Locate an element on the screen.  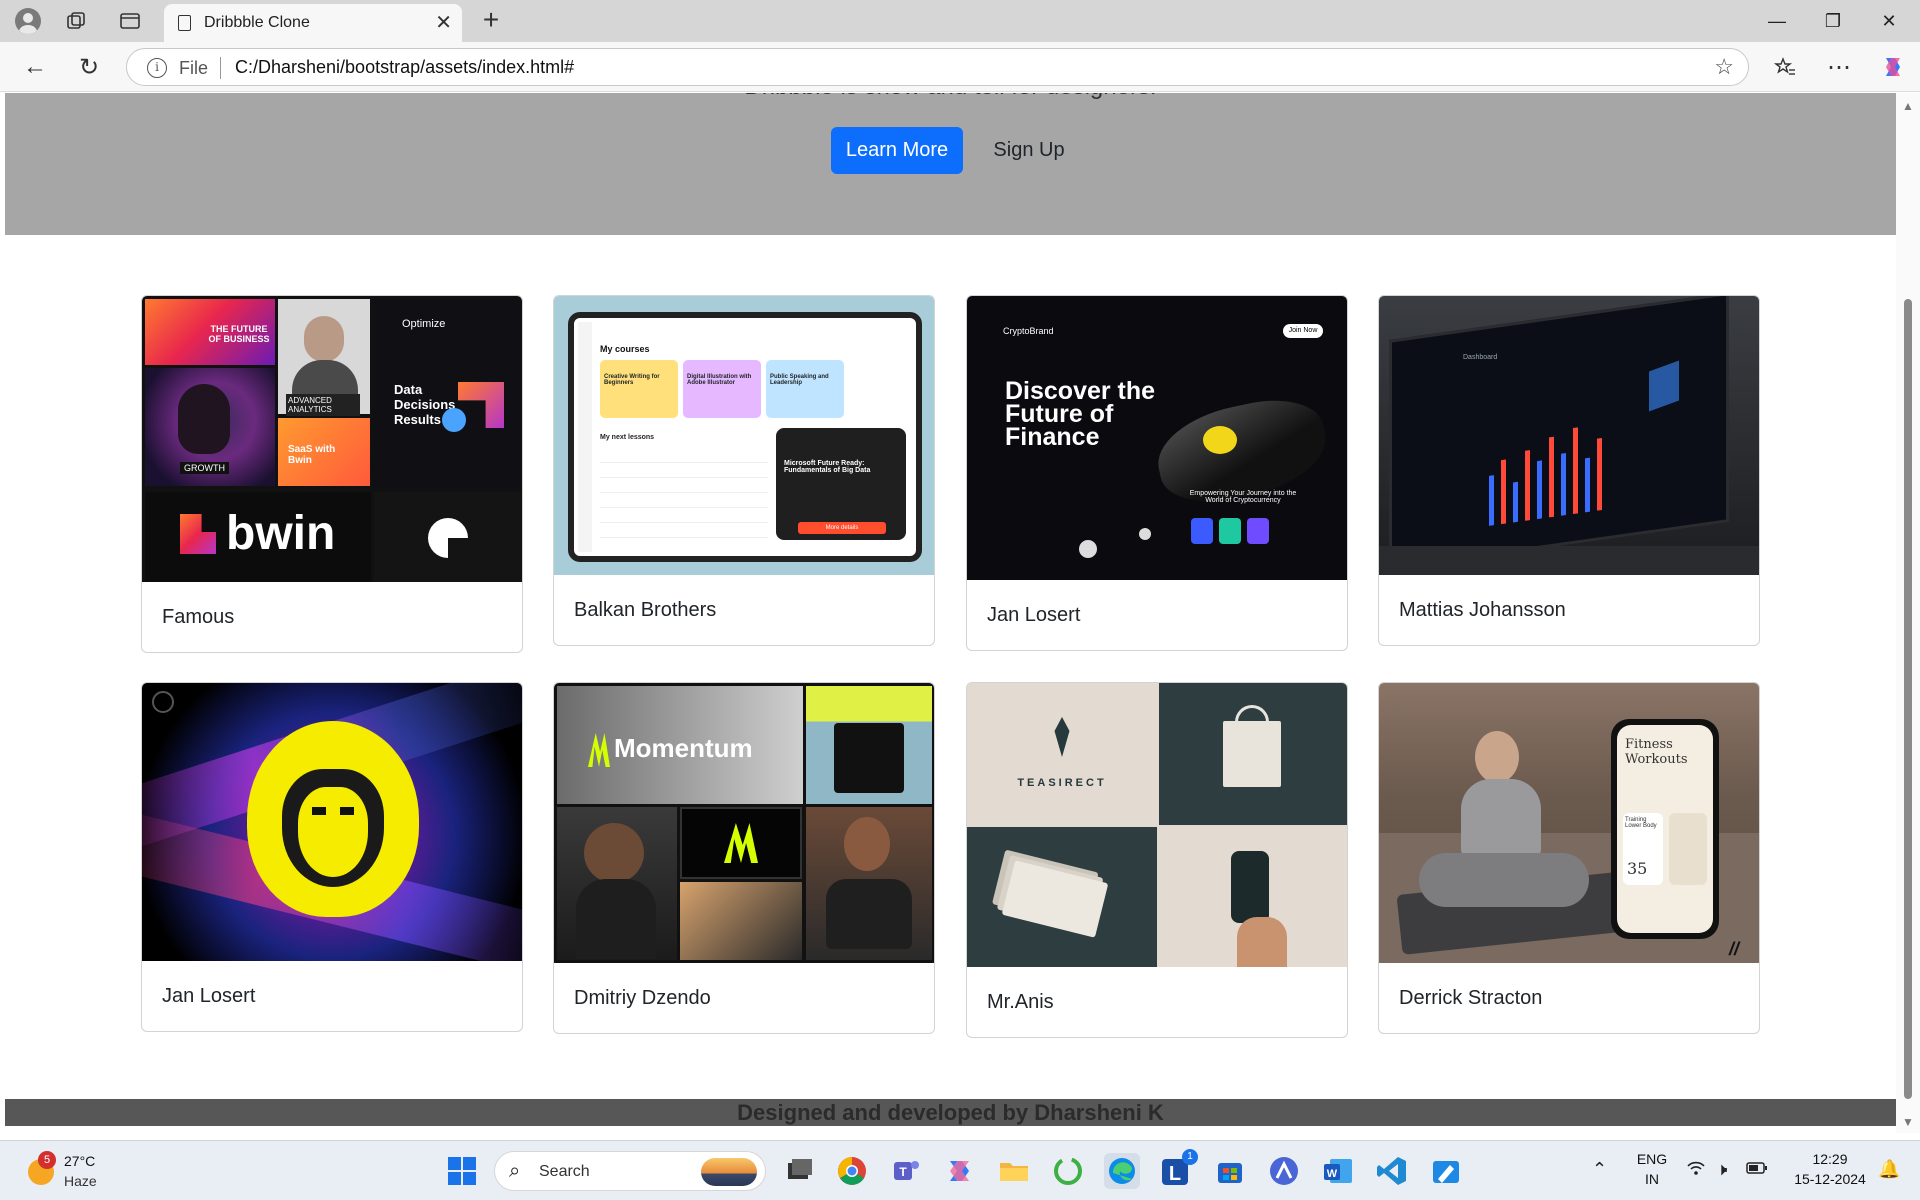
card-title: Famous is located at coordinates (198, 617).